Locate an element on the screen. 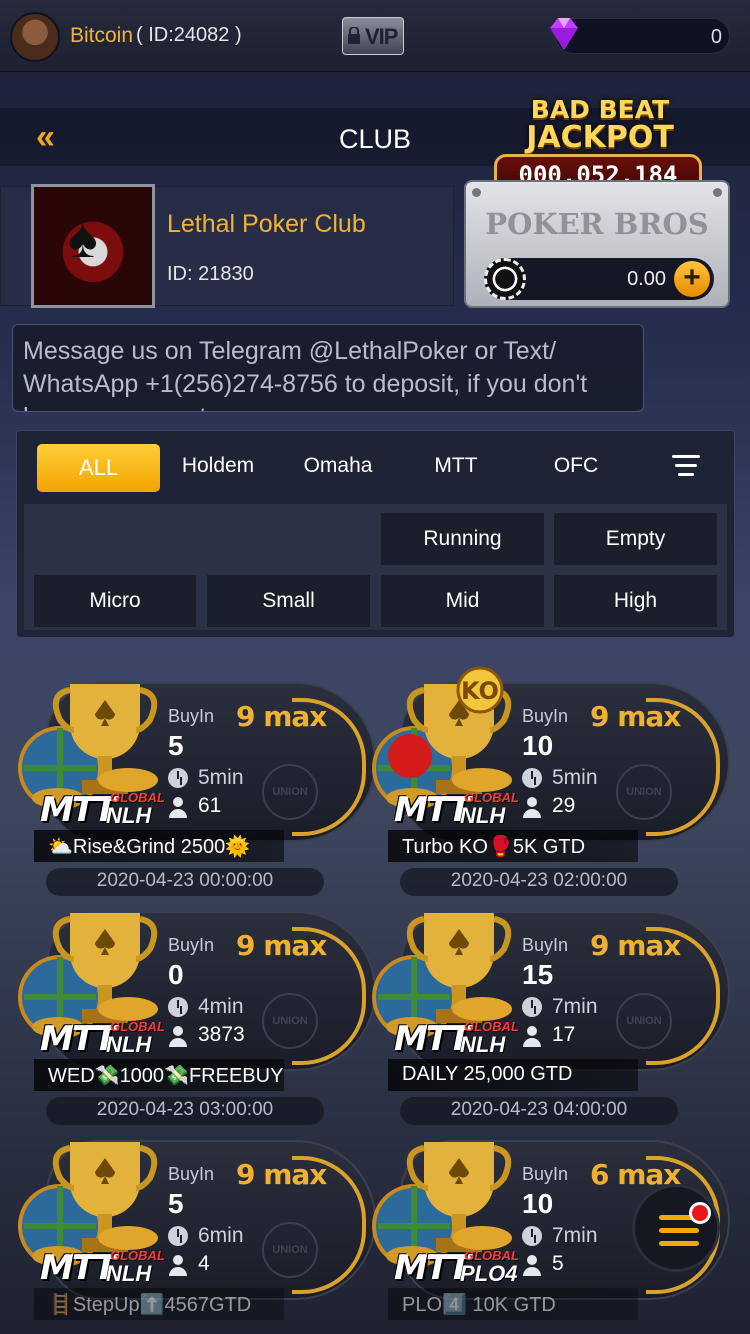 This screenshot has height=1334, width=750. lock-icon is located at coordinates (354, 35).